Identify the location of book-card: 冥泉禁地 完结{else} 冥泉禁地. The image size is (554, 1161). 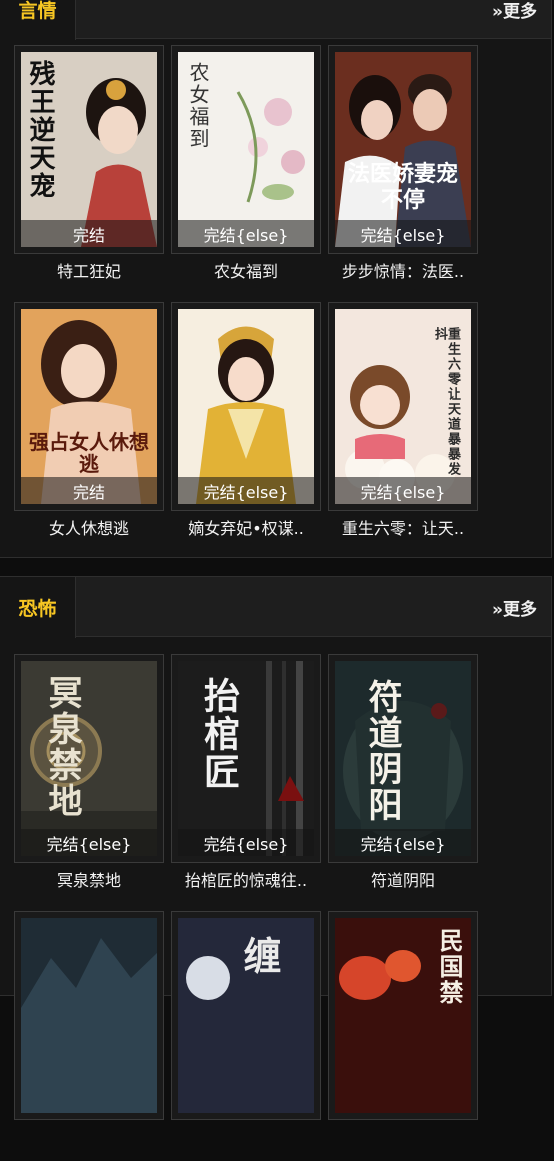
(89, 779).